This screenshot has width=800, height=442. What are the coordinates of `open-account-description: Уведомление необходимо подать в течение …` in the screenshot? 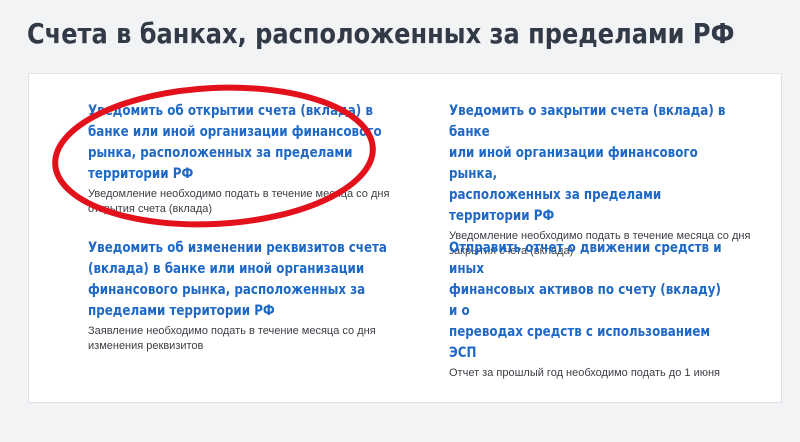 It's located at (239, 201).